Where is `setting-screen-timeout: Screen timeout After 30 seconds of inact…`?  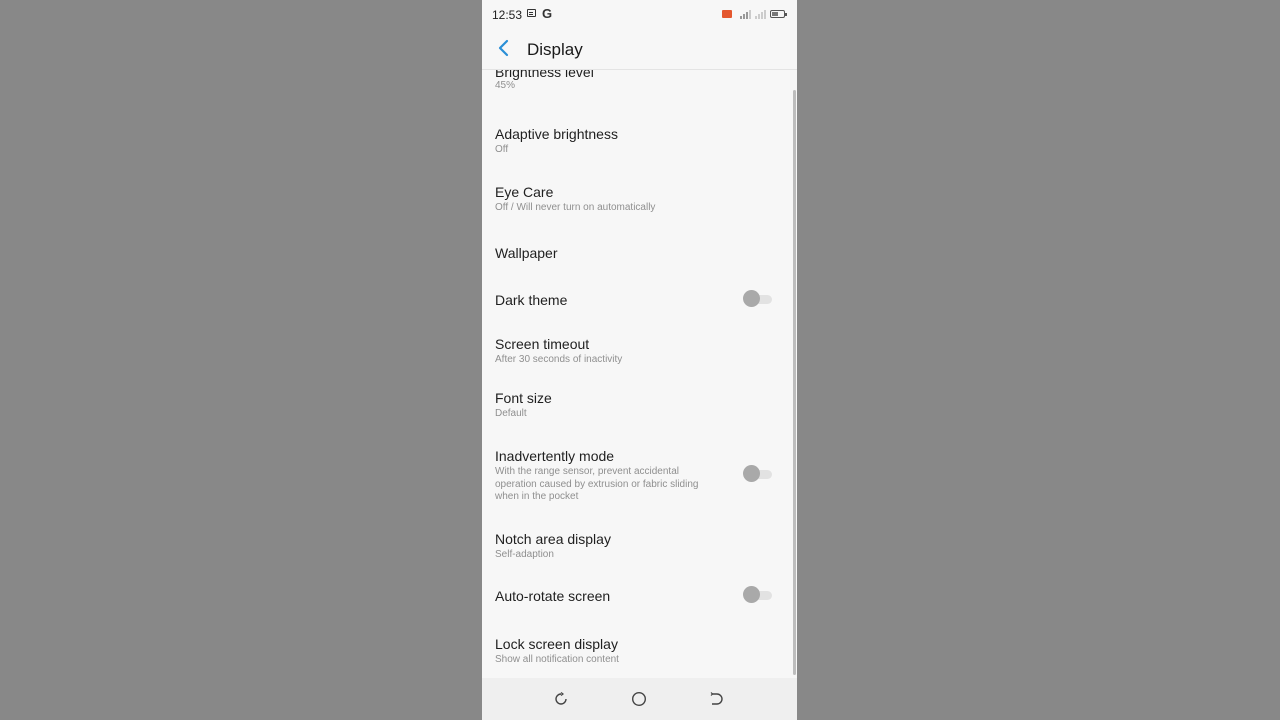
setting-screen-timeout: Screen timeout After 30 seconds of inact… is located at coordinates (639, 357).